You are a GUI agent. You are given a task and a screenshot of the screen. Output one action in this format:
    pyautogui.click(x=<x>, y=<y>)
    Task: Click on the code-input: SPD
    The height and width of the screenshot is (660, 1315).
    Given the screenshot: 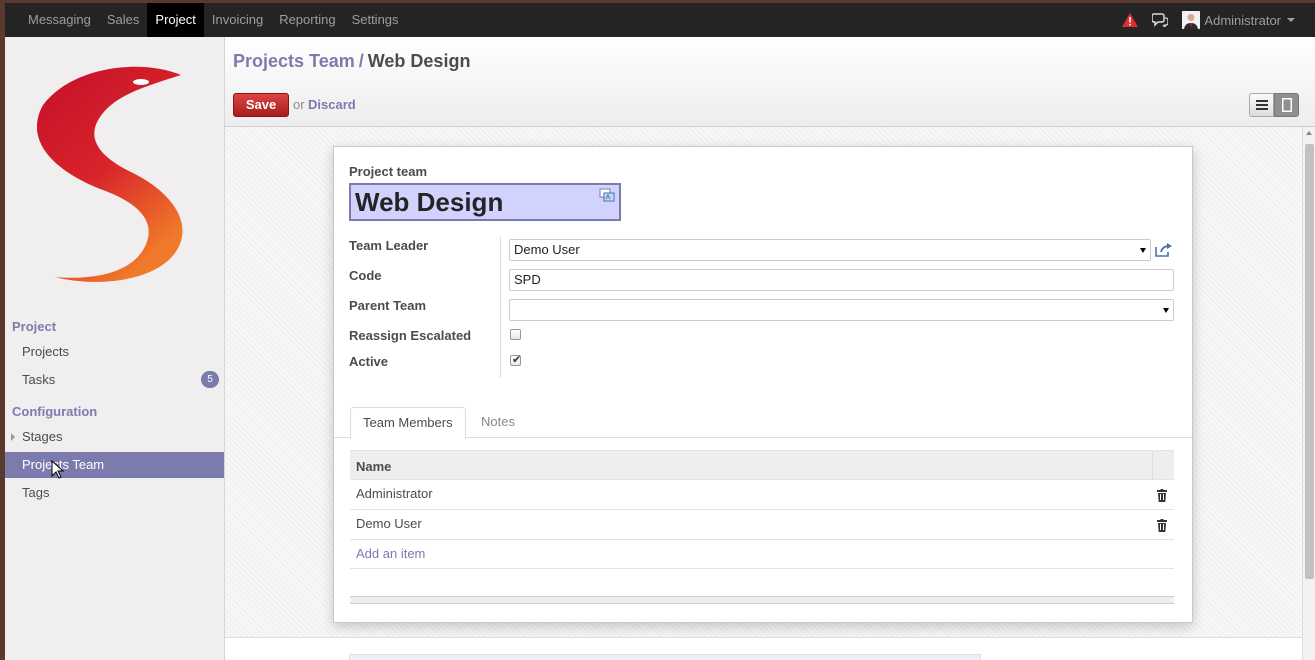 What is the action you would take?
    pyautogui.click(x=841, y=280)
    